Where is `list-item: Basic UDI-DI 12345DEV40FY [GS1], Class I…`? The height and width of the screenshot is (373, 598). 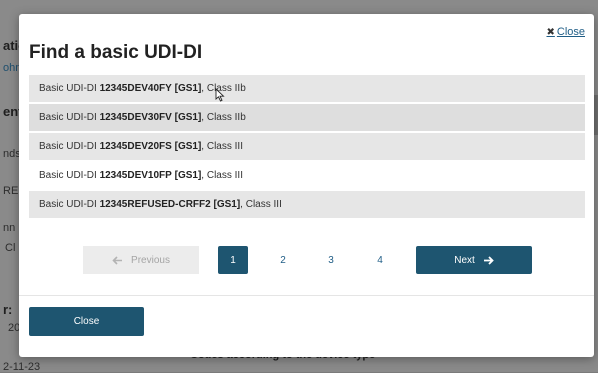
list-item: Basic UDI-DI 12345DEV40FY [GS1], Class I… is located at coordinates (307, 89).